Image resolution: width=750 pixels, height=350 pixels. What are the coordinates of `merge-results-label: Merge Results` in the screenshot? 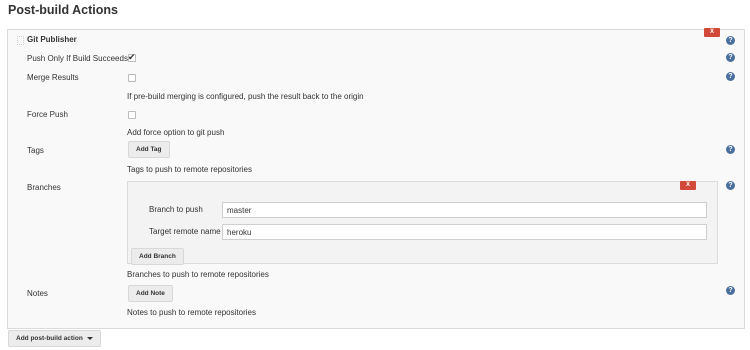 It's located at (53, 77).